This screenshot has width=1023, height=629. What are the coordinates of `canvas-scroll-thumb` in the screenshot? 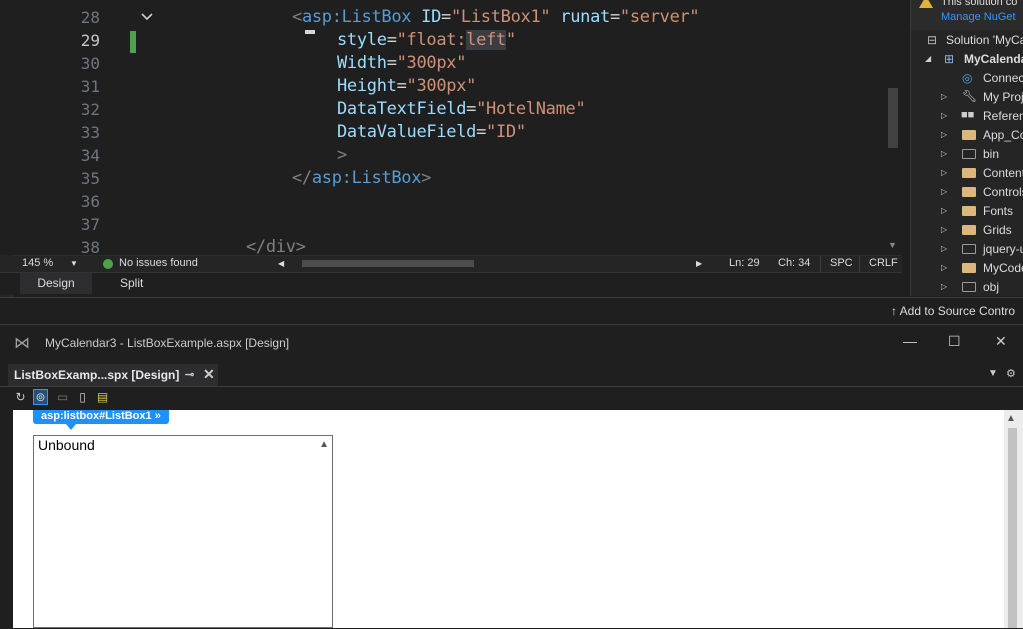 It's located at (1012, 528).